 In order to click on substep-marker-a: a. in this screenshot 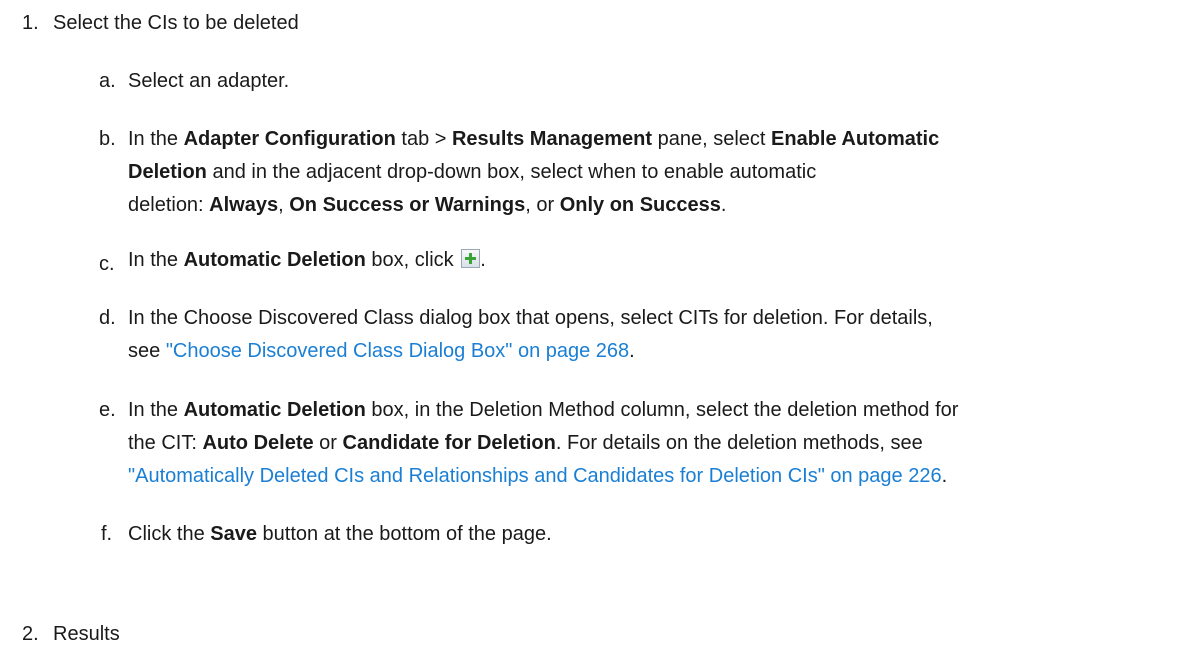, I will do `click(107, 81)`.